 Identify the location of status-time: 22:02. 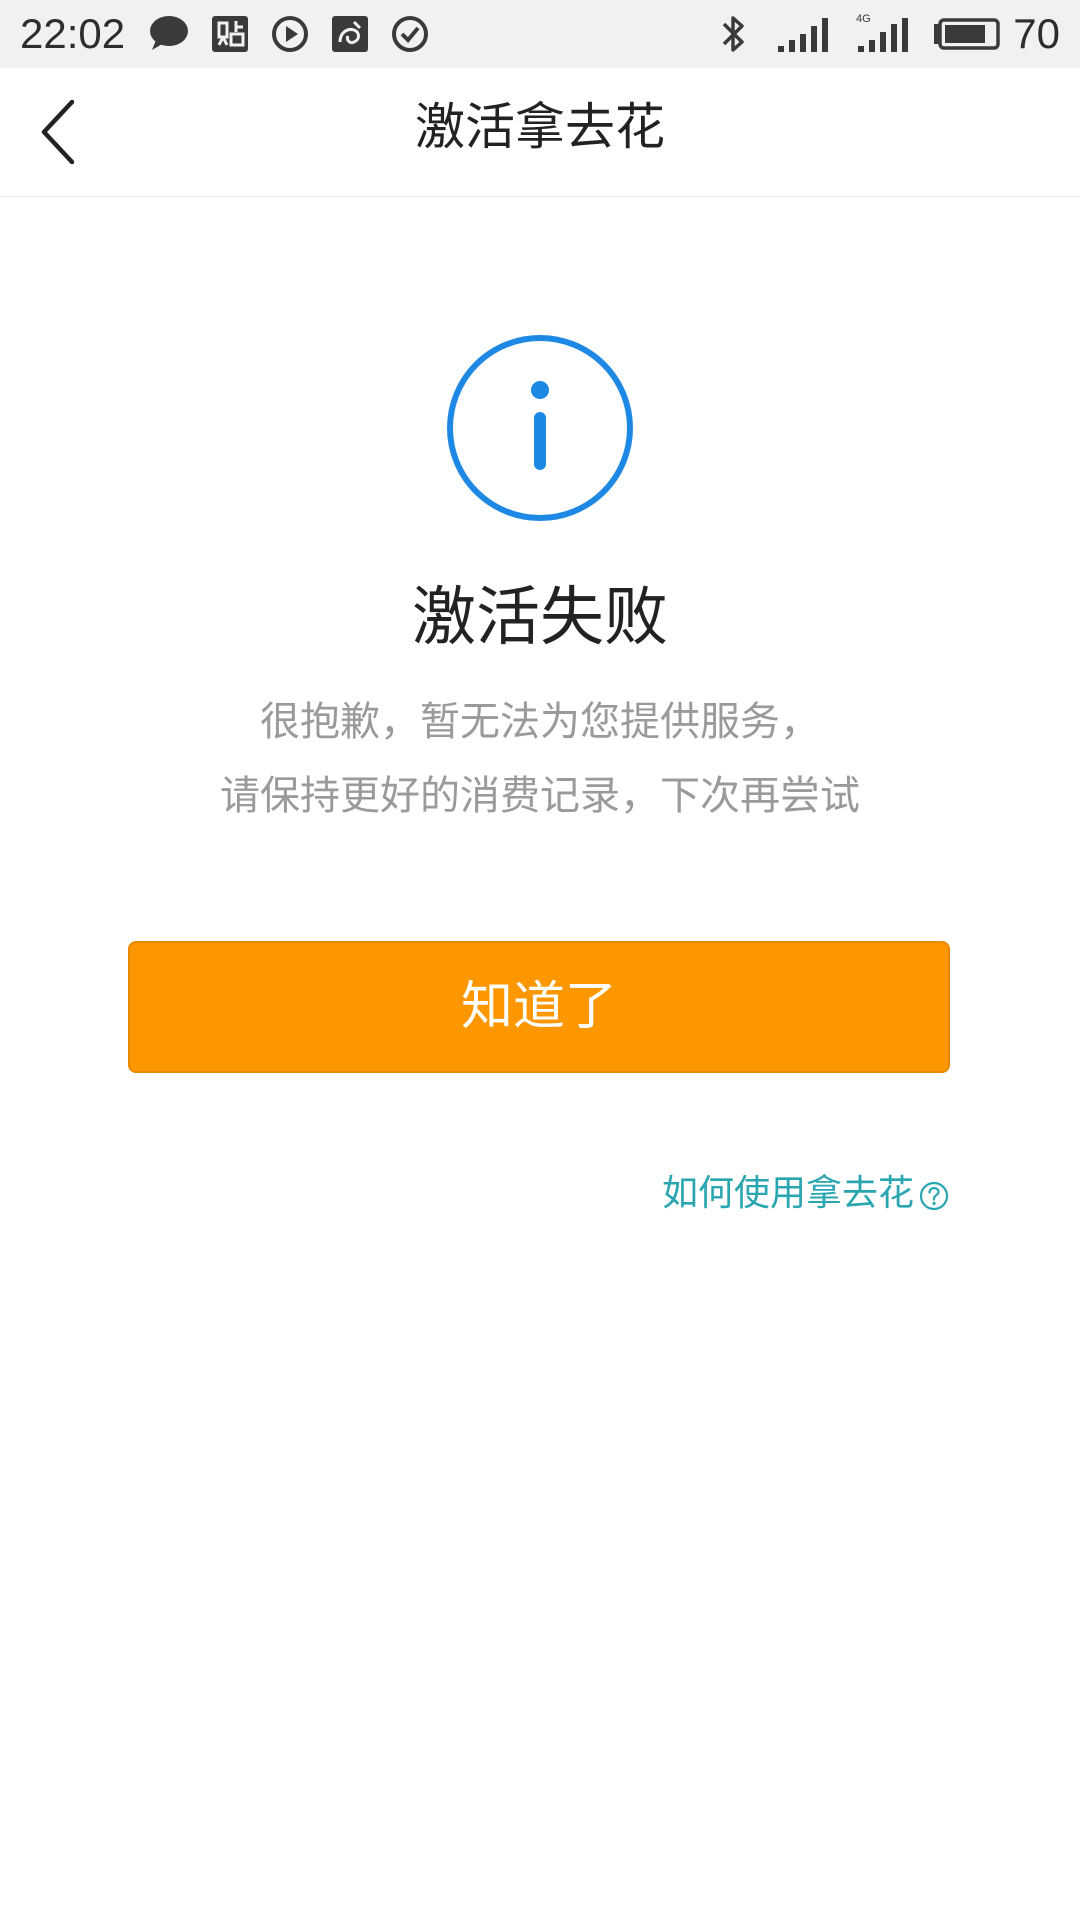
(73, 33).